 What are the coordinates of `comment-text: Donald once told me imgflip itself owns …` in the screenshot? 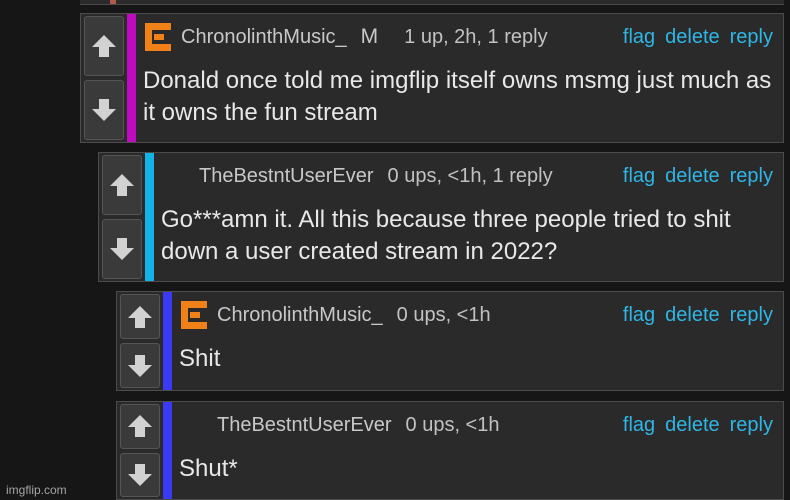 It's located at (457, 96).